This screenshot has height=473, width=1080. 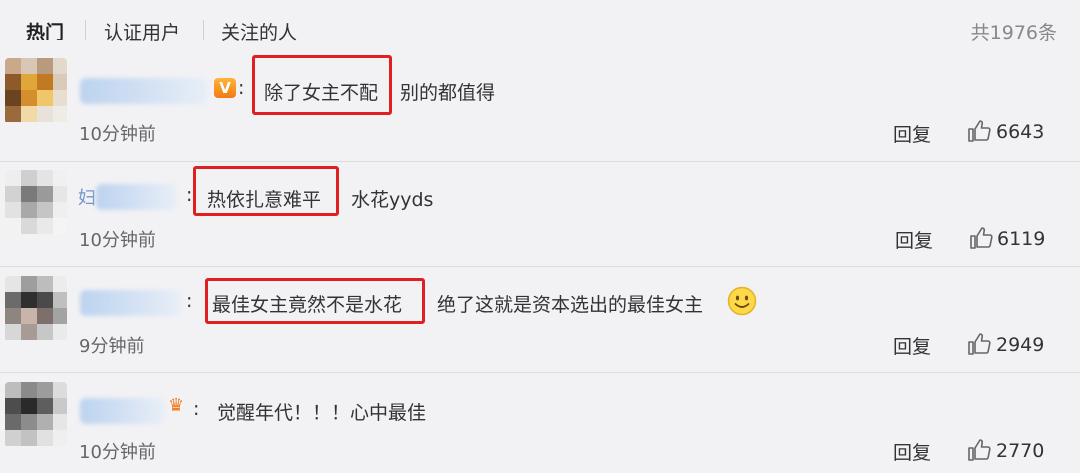 What do you see at coordinates (392, 200) in the screenshot?
I see `comment-text: 水花yyds` at bounding box center [392, 200].